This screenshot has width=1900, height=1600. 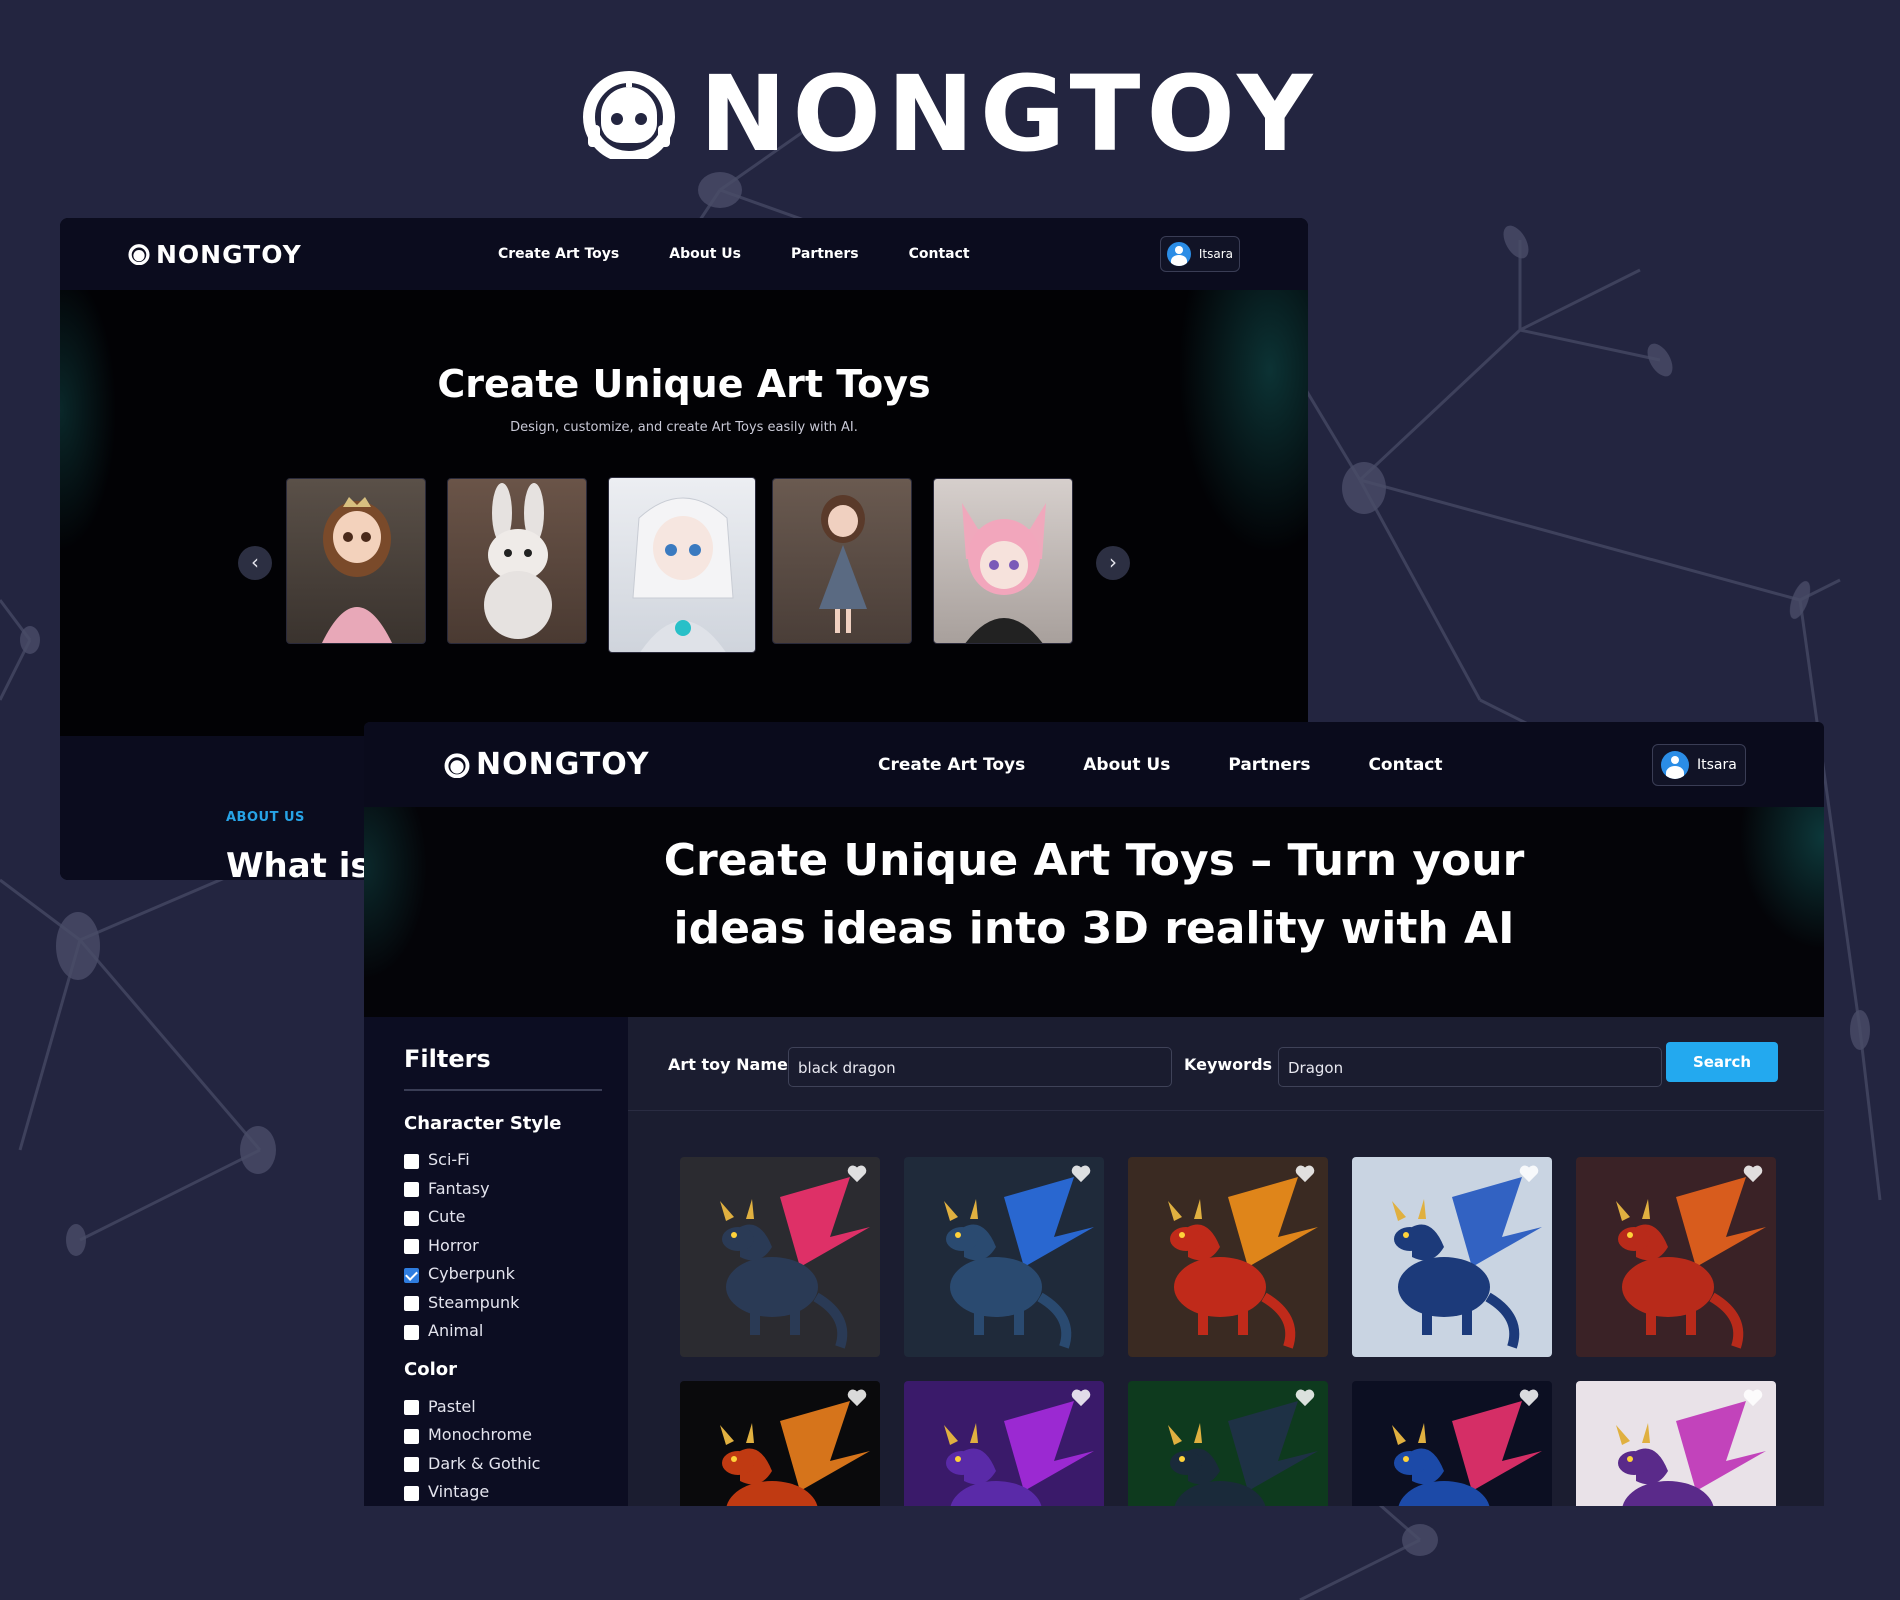 I want to click on result-card-dragon-red-teal, so click(x=780, y=1257).